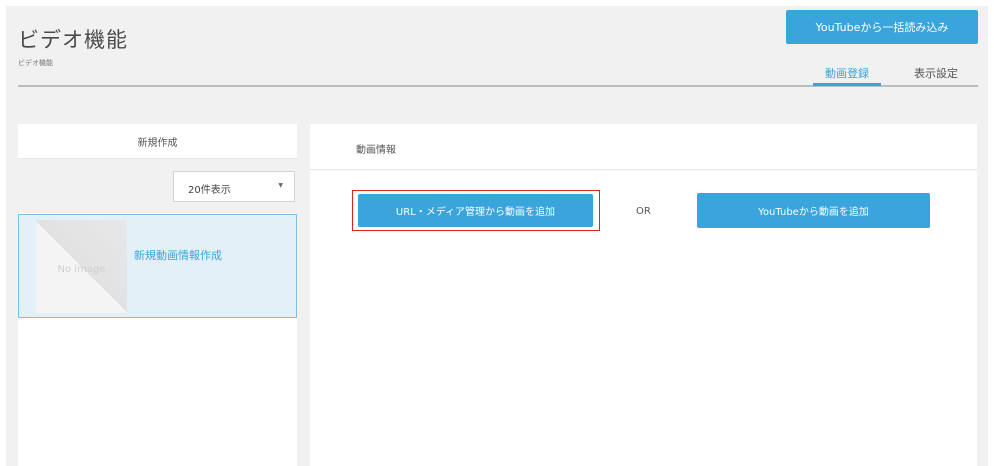 This screenshot has height=466, width=994. Describe the element at coordinates (643, 147) in the screenshot. I see `section-header: 動画情報` at that location.